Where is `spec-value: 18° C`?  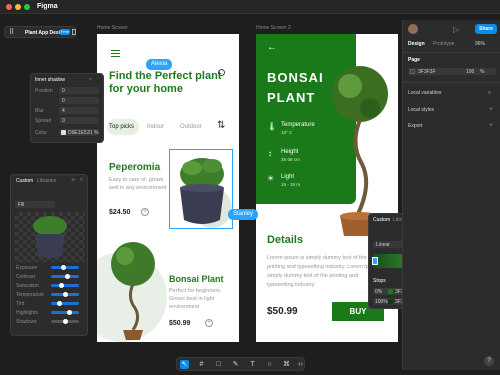
spec-value: 18° C is located at coordinates (287, 132).